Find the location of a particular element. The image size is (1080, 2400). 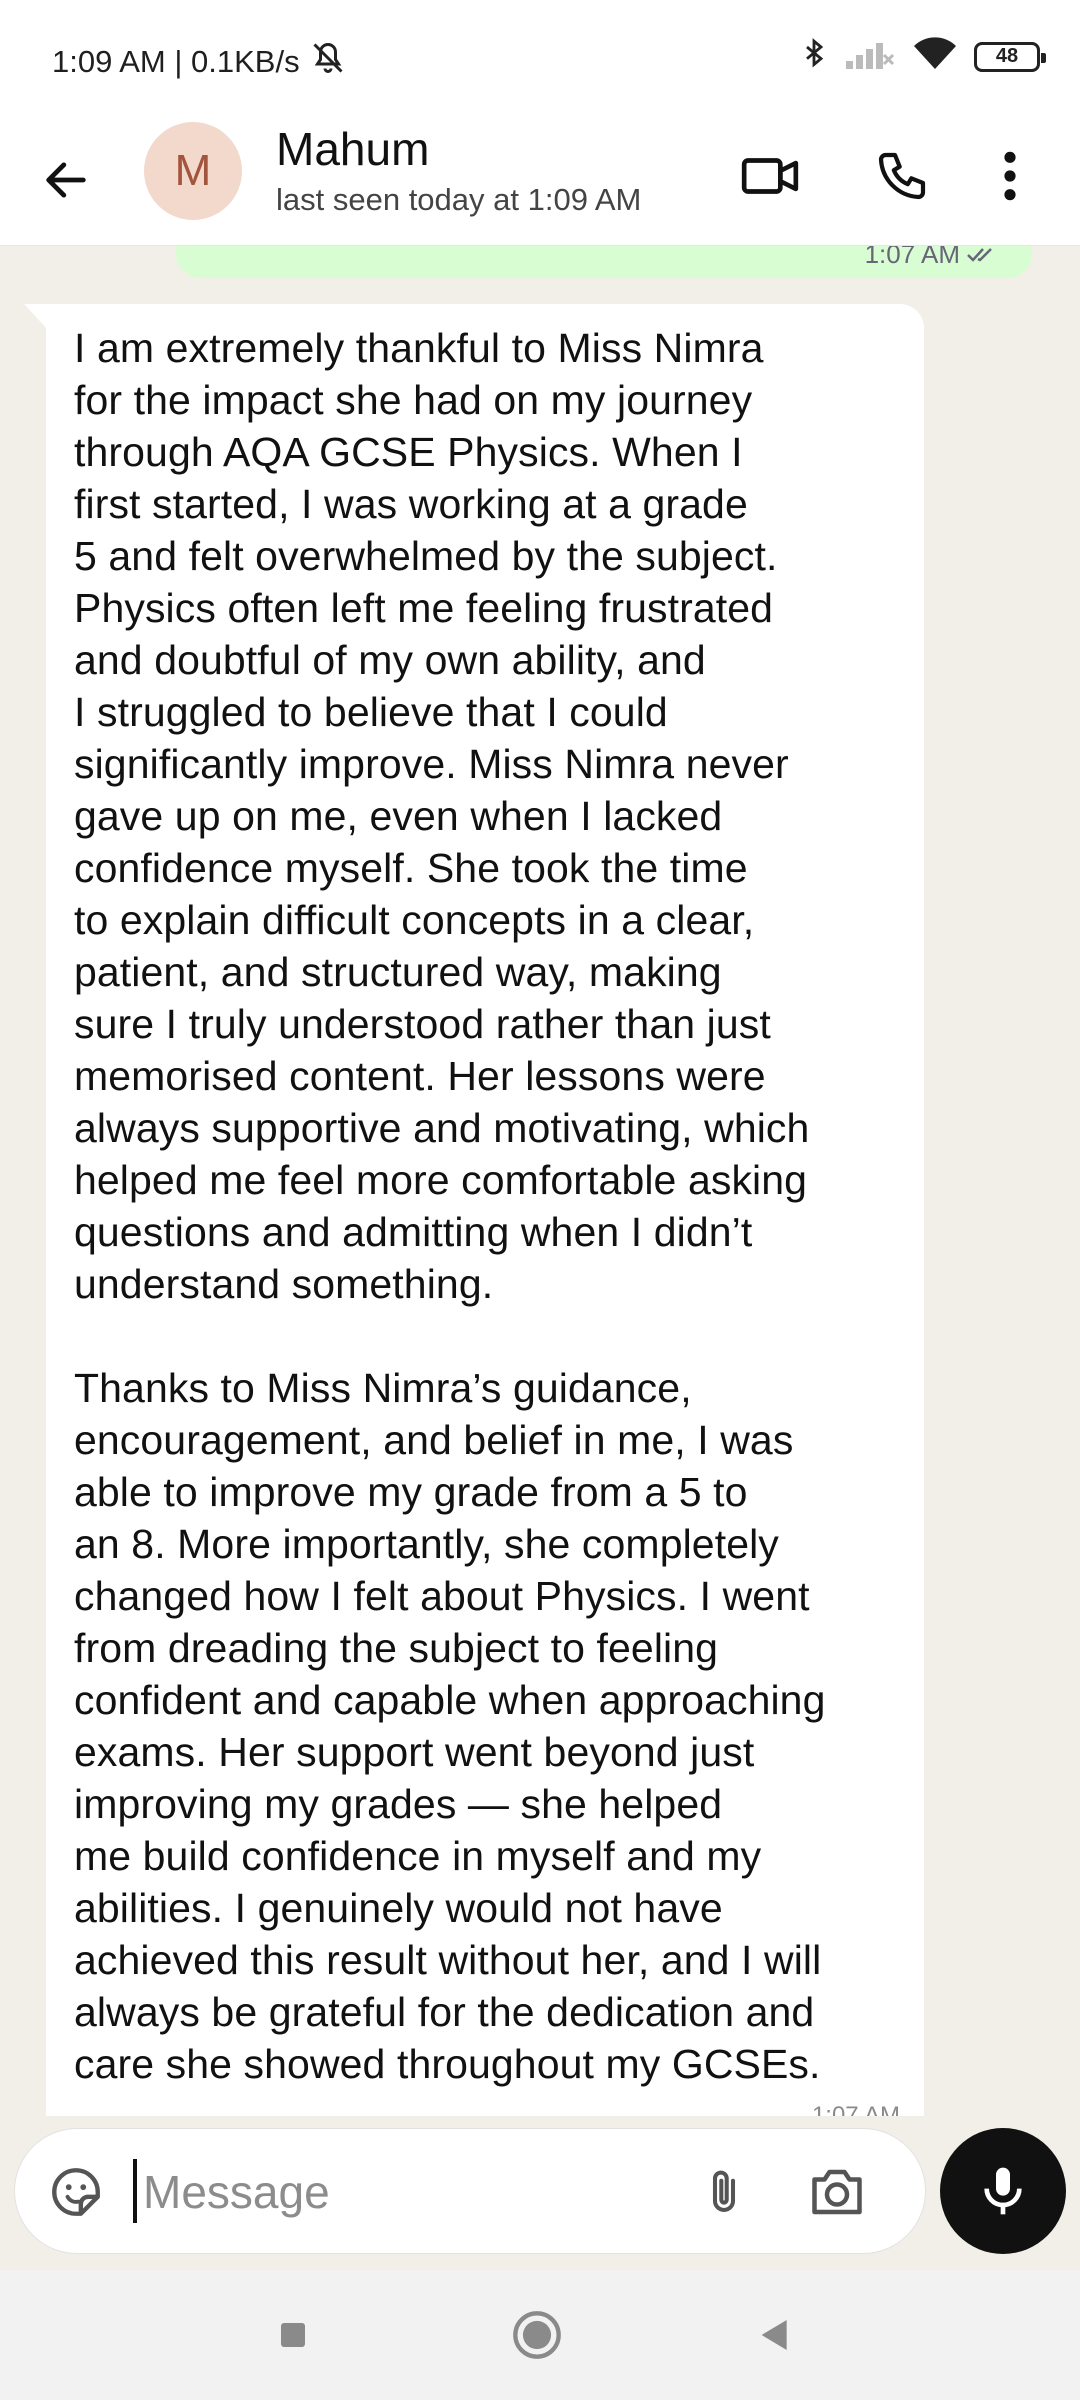

status-bar: 1:09 AM | 0.1KB/s 48 is located at coordinates (540, 59).